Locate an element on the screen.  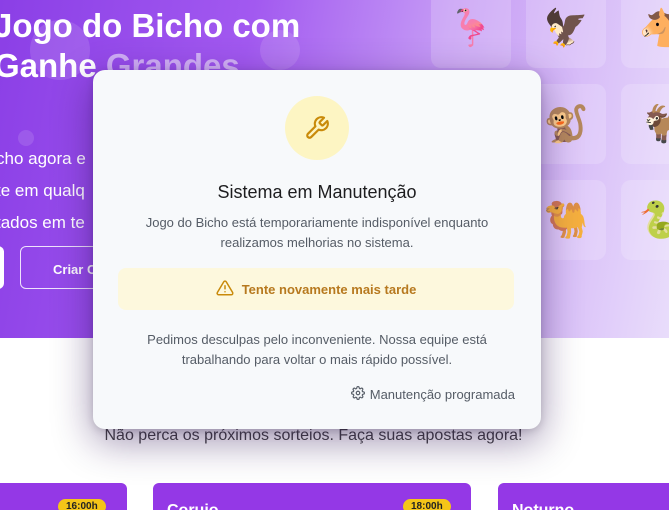
draw-name: Noturno is located at coordinates (543, 506).